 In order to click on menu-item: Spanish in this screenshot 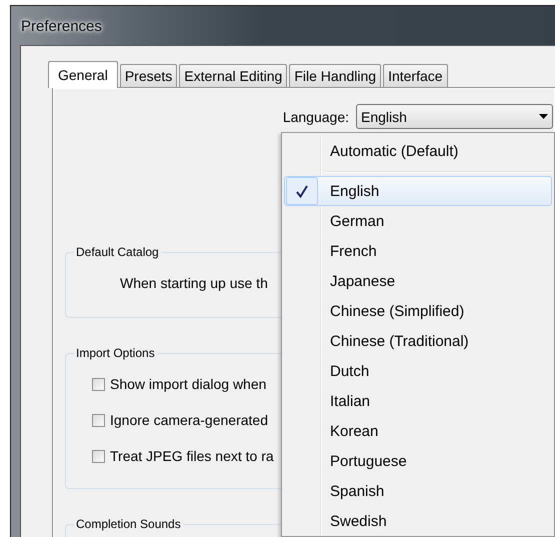, I will do `click(418, 491)`.